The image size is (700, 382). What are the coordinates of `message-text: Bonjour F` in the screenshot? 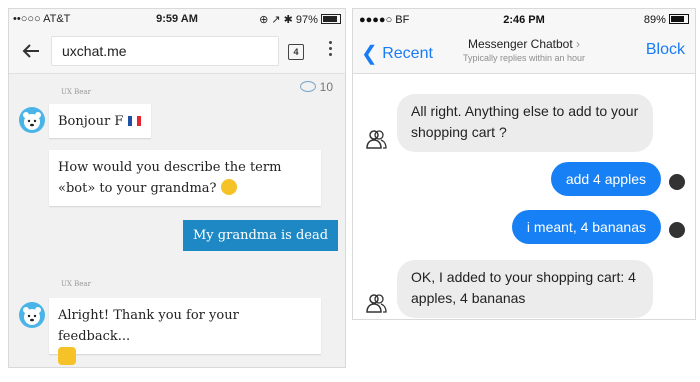 It's located at (91, 121).